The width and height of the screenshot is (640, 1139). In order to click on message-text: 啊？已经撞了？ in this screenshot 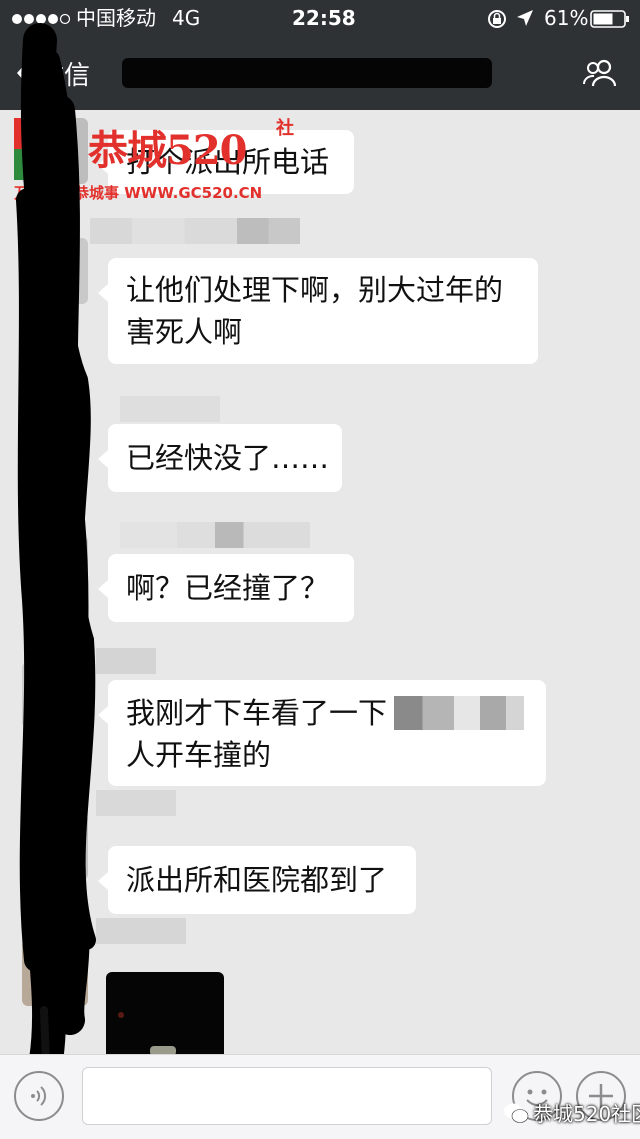, I will do `click(228, 588)`.